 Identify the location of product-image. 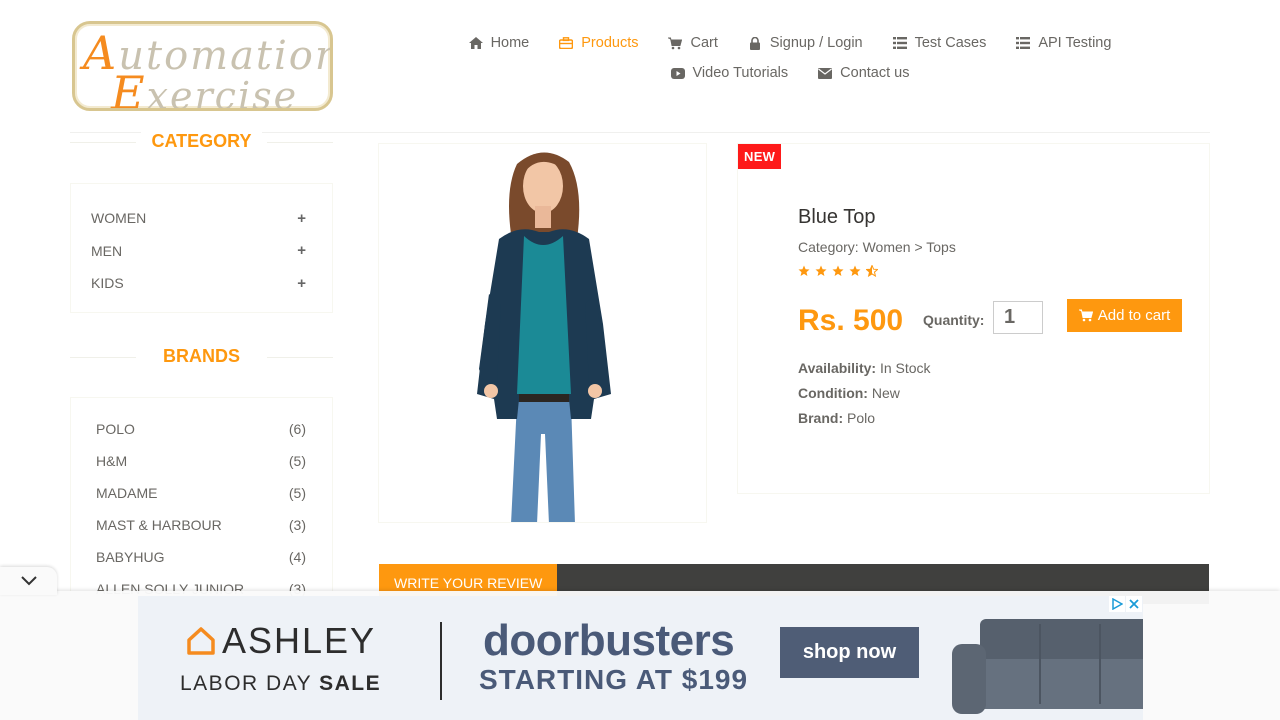
(542, 333).